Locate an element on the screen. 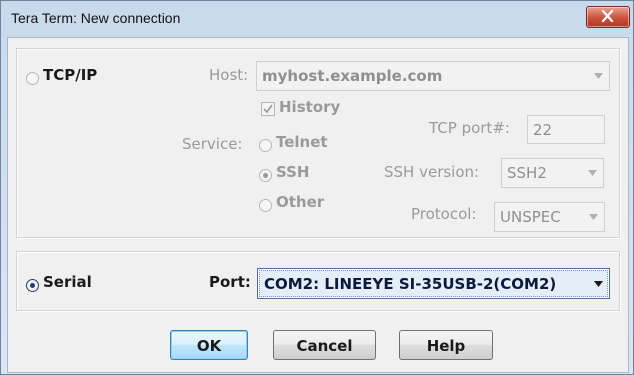 The height and width of the screenshot is (375, 634). port-selection-highlight: COM2: LINEEYE SI-35USB-2(COM2) is located at coordinates (433, 283).